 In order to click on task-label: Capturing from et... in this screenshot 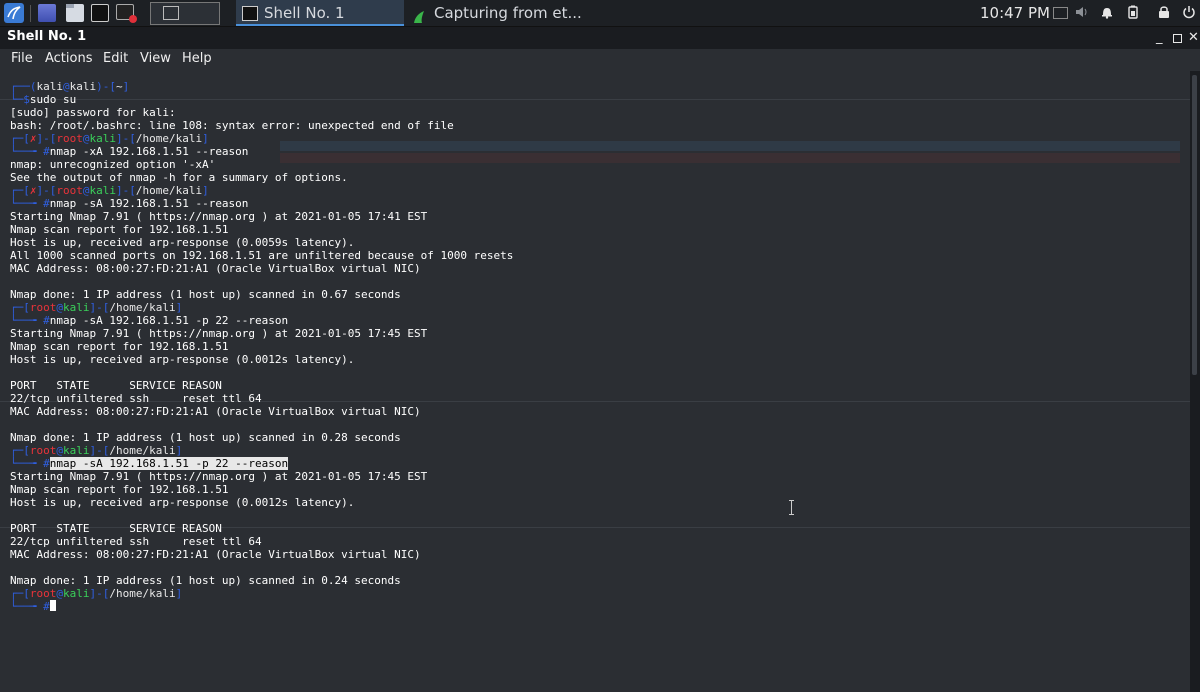, I will do `click(508, 13)`.